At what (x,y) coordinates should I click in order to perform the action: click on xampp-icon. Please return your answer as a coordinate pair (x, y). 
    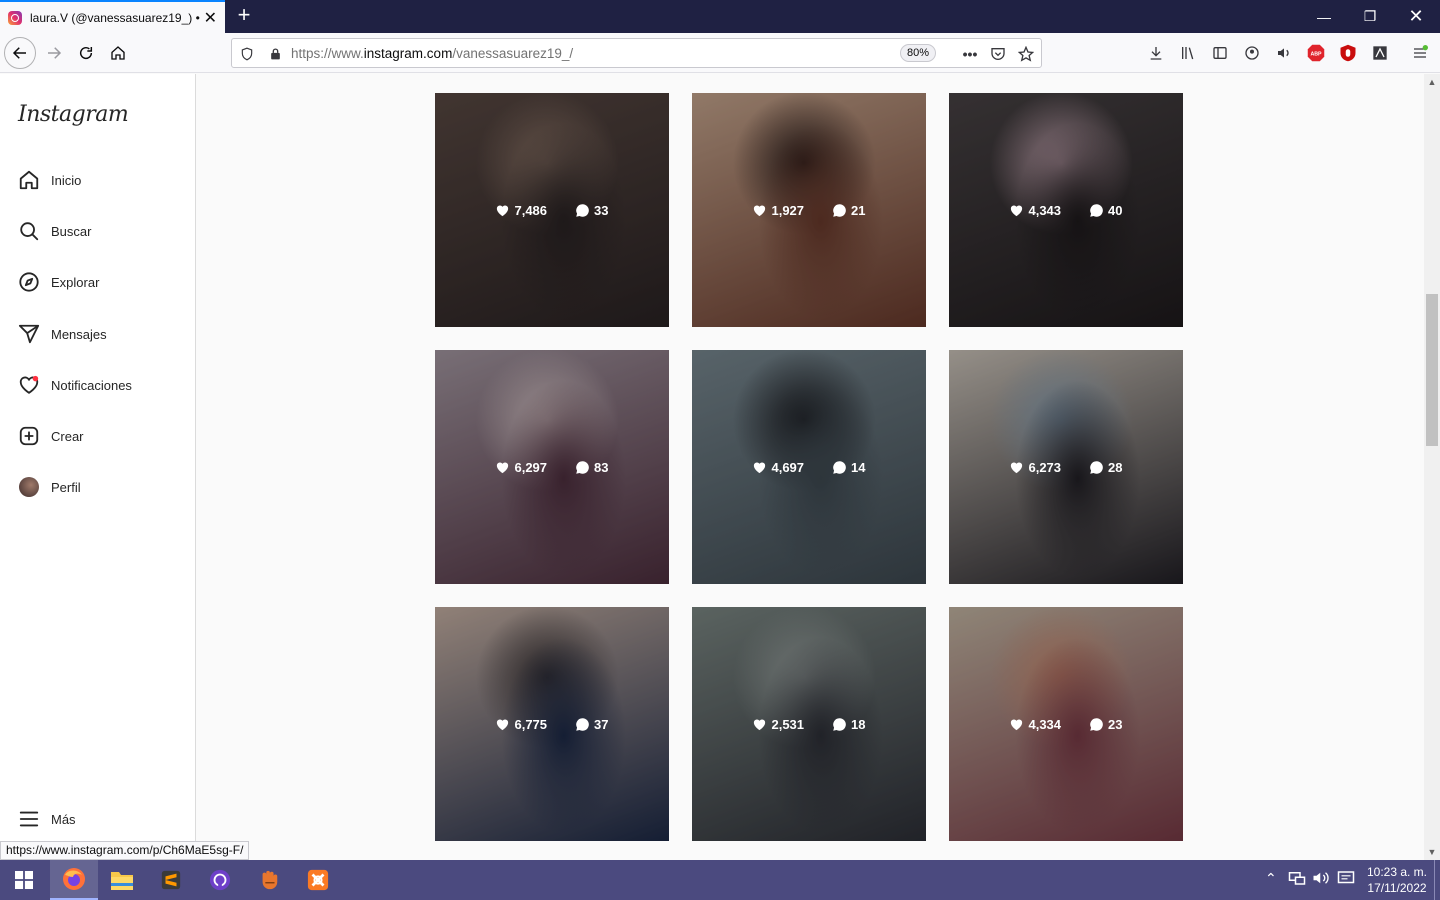
    Looking at the image, I should click on (318, 880).